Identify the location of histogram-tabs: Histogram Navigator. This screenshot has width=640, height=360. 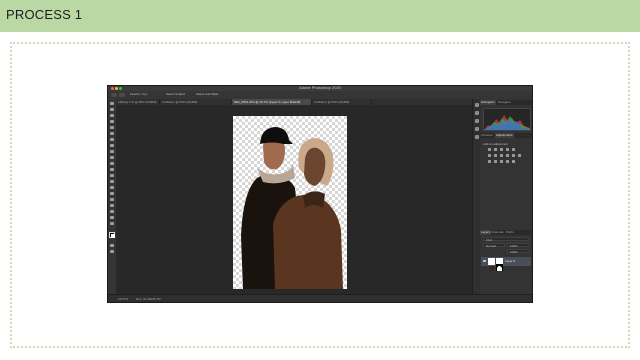
(506, 102).